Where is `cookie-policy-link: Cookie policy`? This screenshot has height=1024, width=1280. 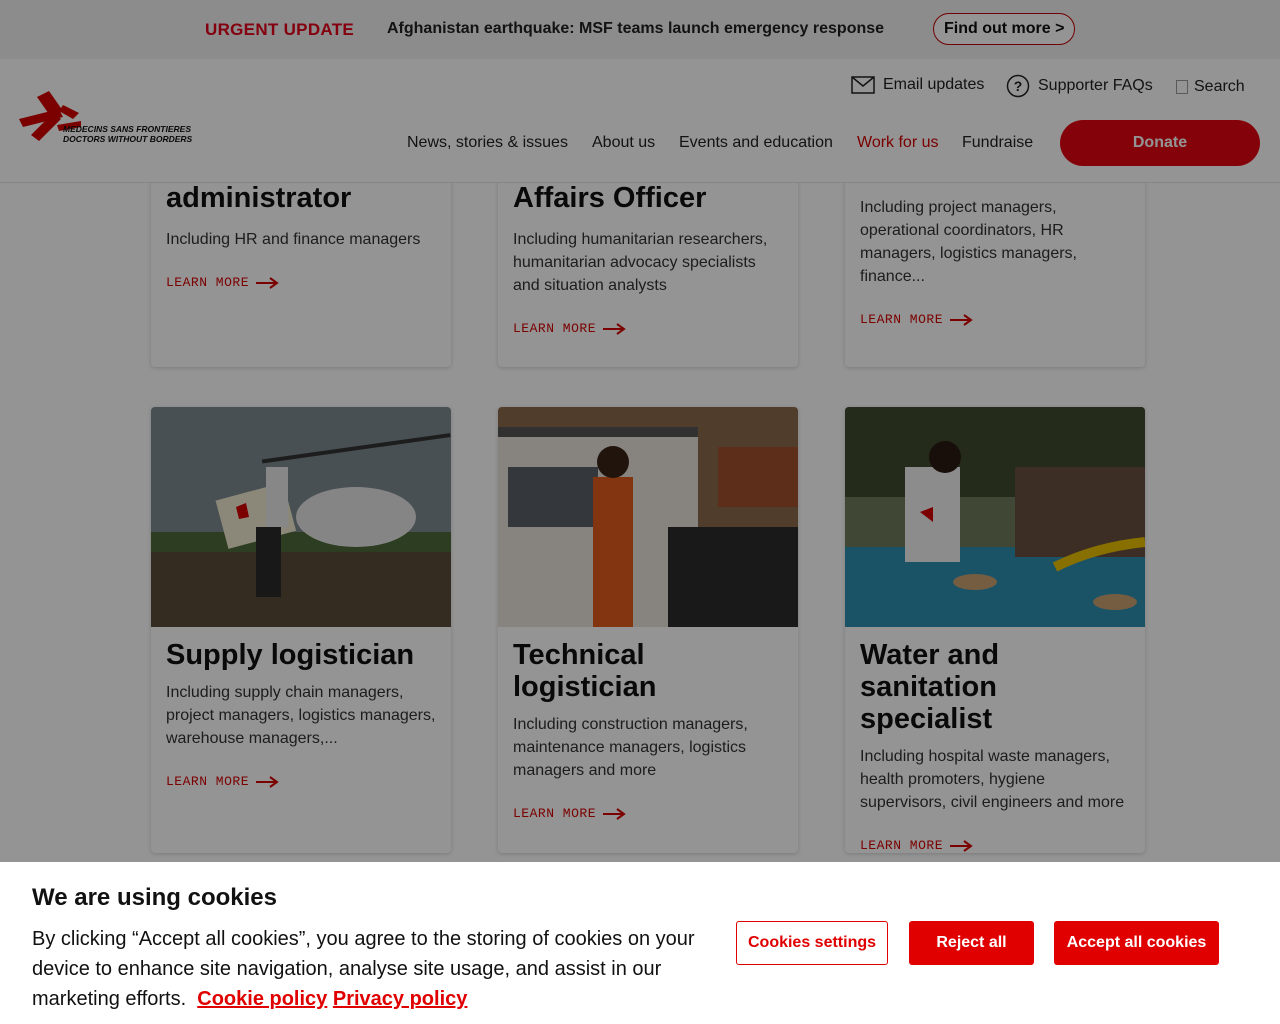 cookie-policy-link: Cookie policy is located at coordinates (262, 999).